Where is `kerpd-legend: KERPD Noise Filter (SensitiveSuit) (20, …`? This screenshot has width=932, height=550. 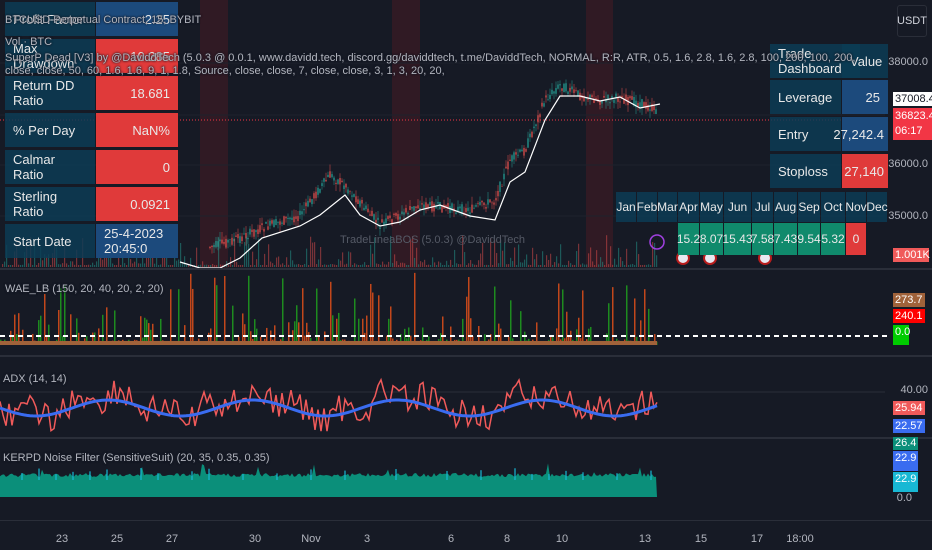 kerpd-legend: KERPD Noise Filter (SensitiveSuit) (20, … is located at coordinates (136, 458).